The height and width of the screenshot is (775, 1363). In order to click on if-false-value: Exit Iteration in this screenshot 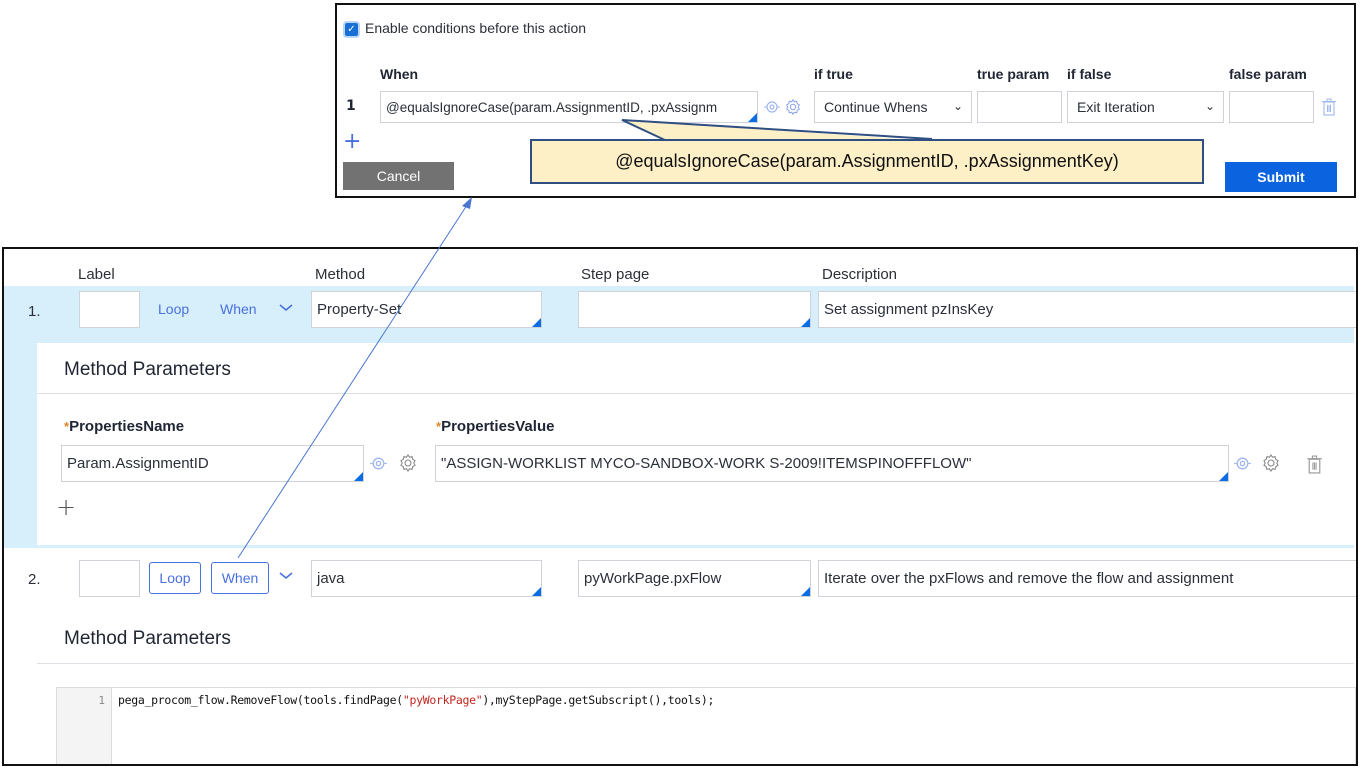, I will do `click(1116, 107)`.